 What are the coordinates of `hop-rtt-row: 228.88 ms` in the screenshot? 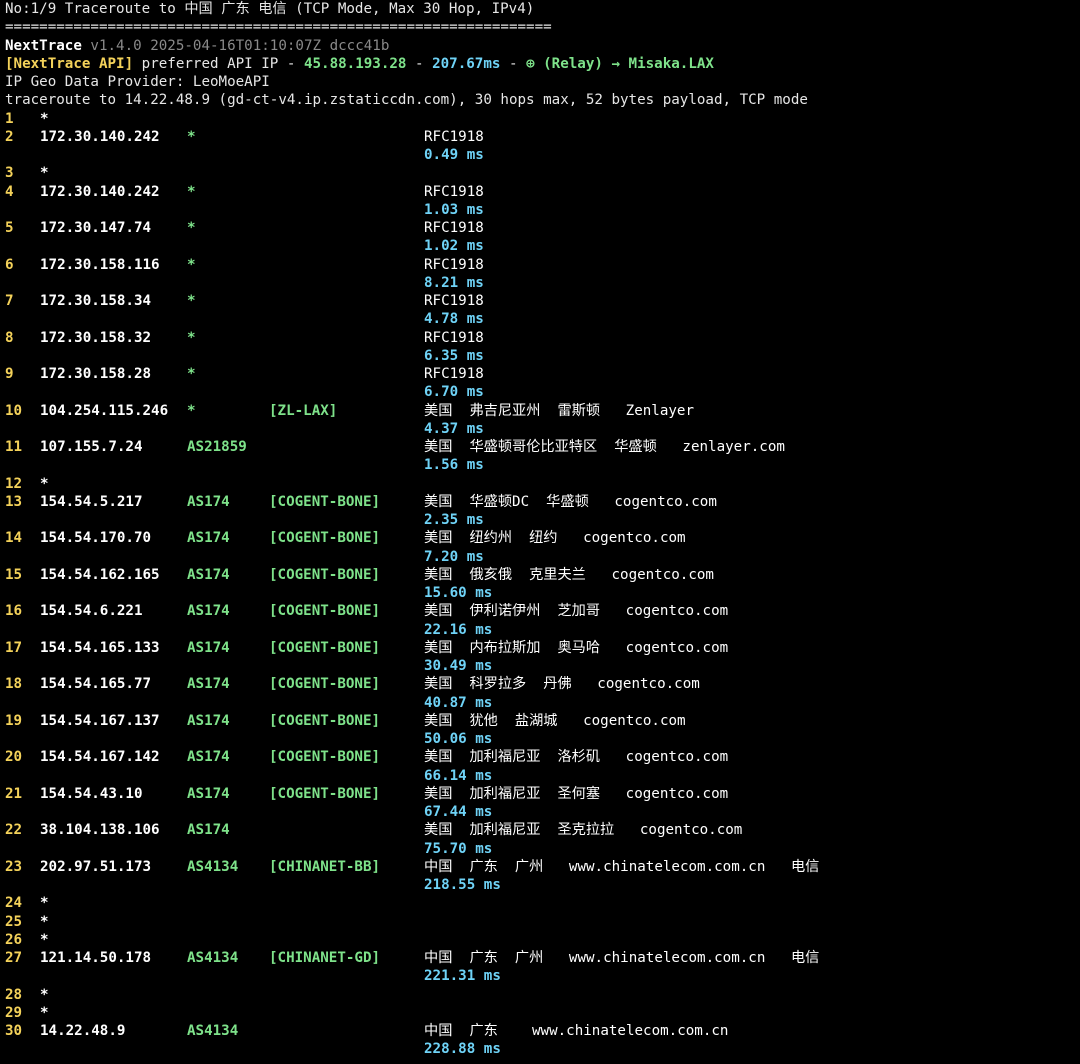 It's located at (542, 1049).